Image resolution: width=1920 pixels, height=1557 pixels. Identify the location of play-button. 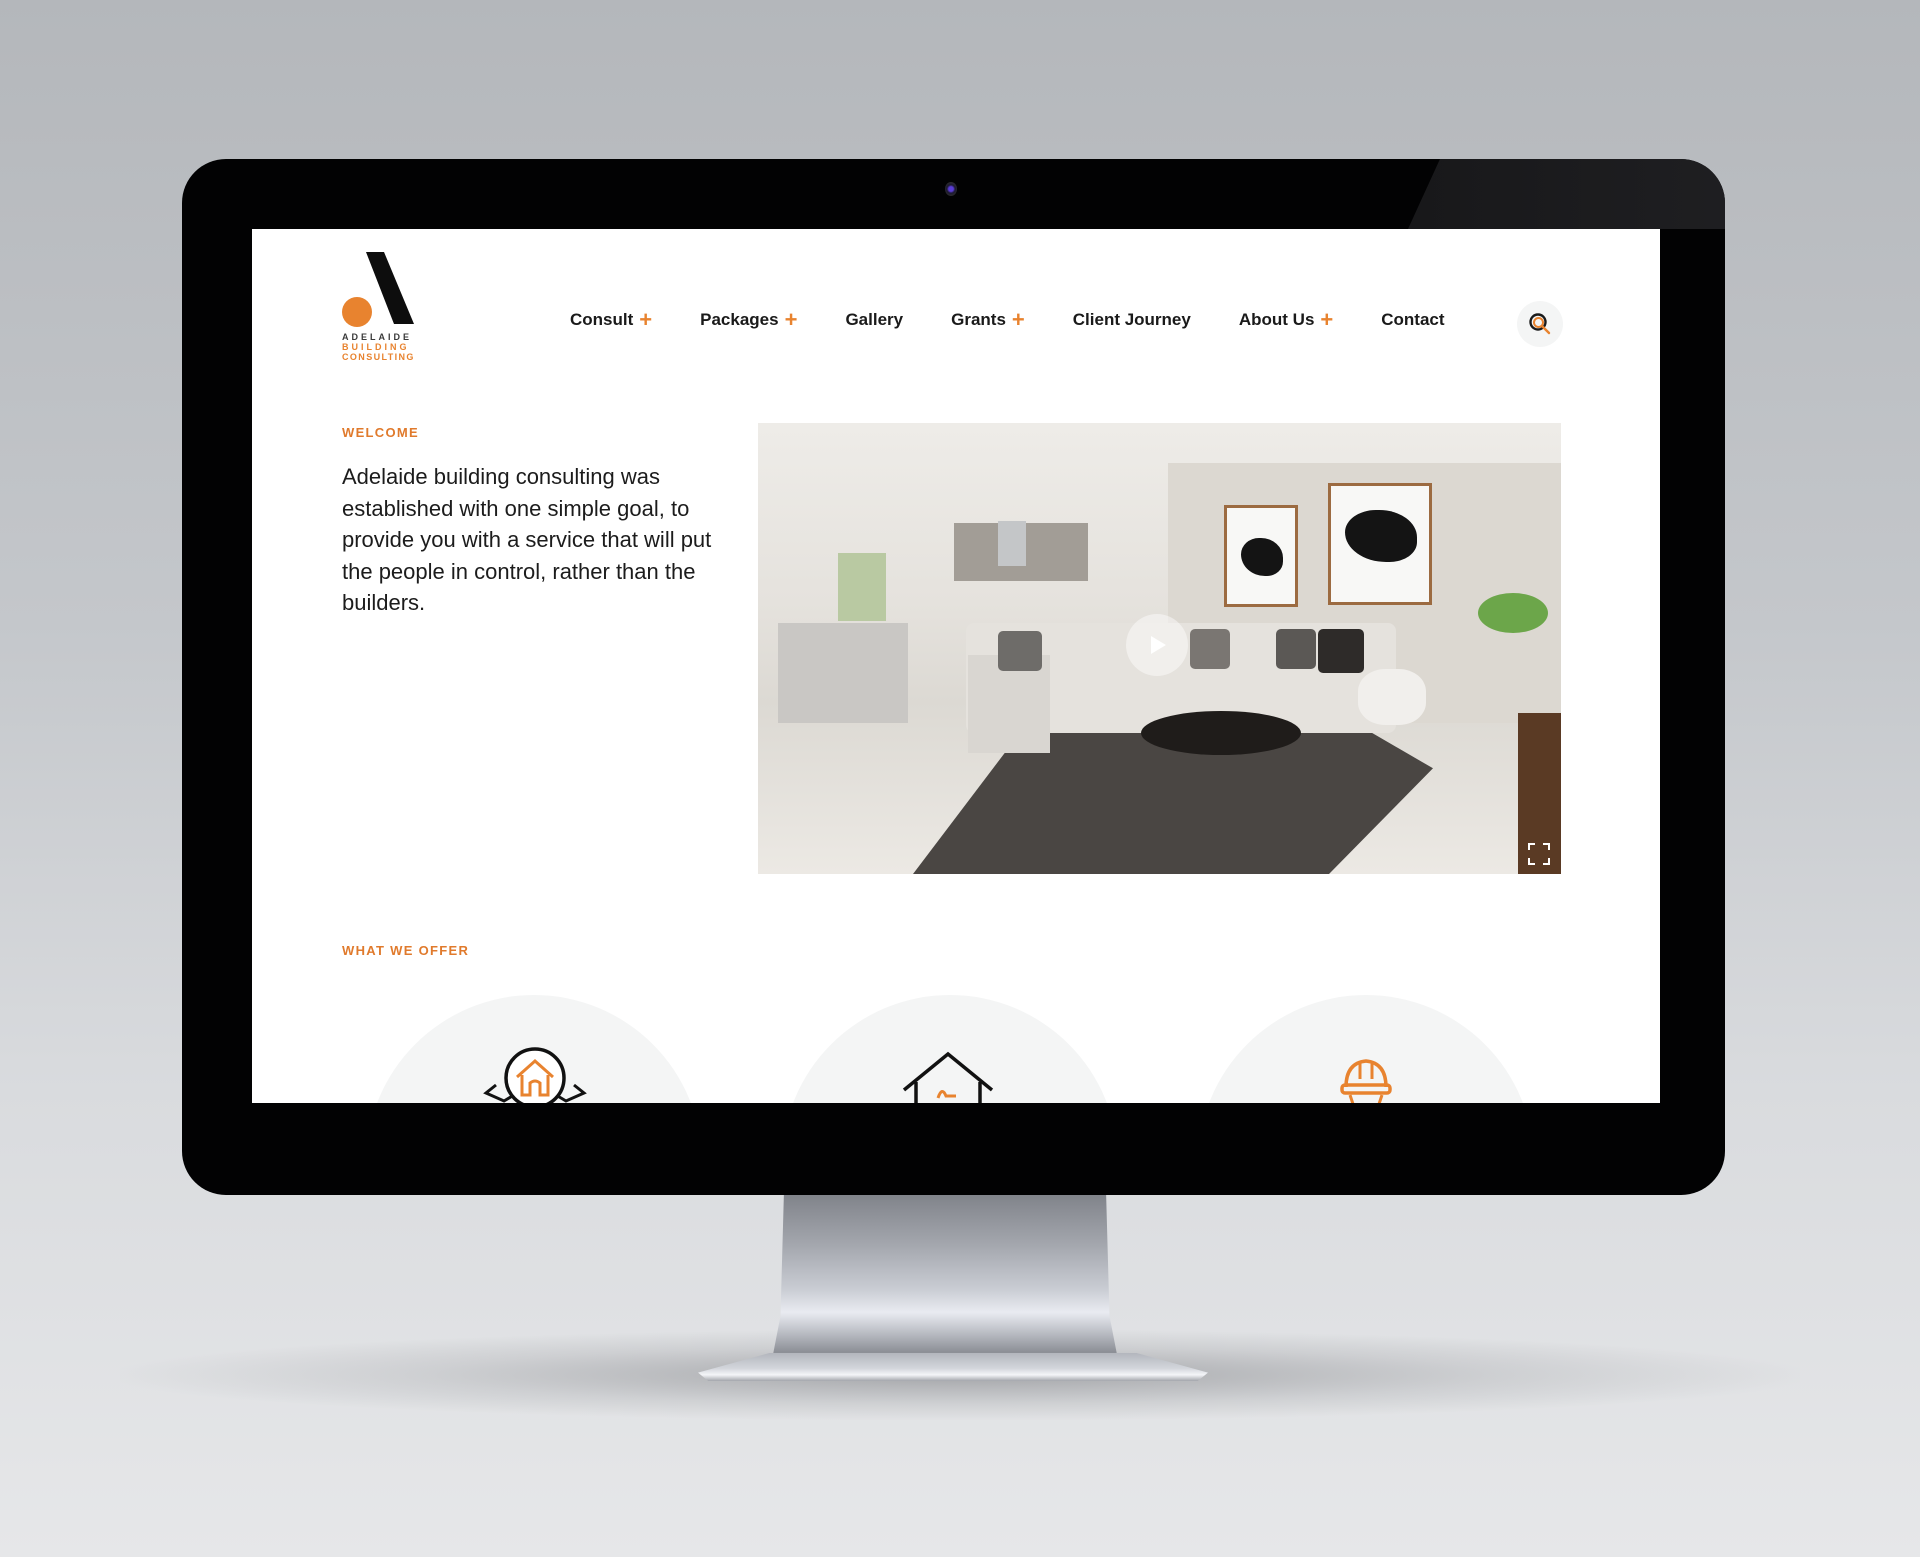
(1157, 645).